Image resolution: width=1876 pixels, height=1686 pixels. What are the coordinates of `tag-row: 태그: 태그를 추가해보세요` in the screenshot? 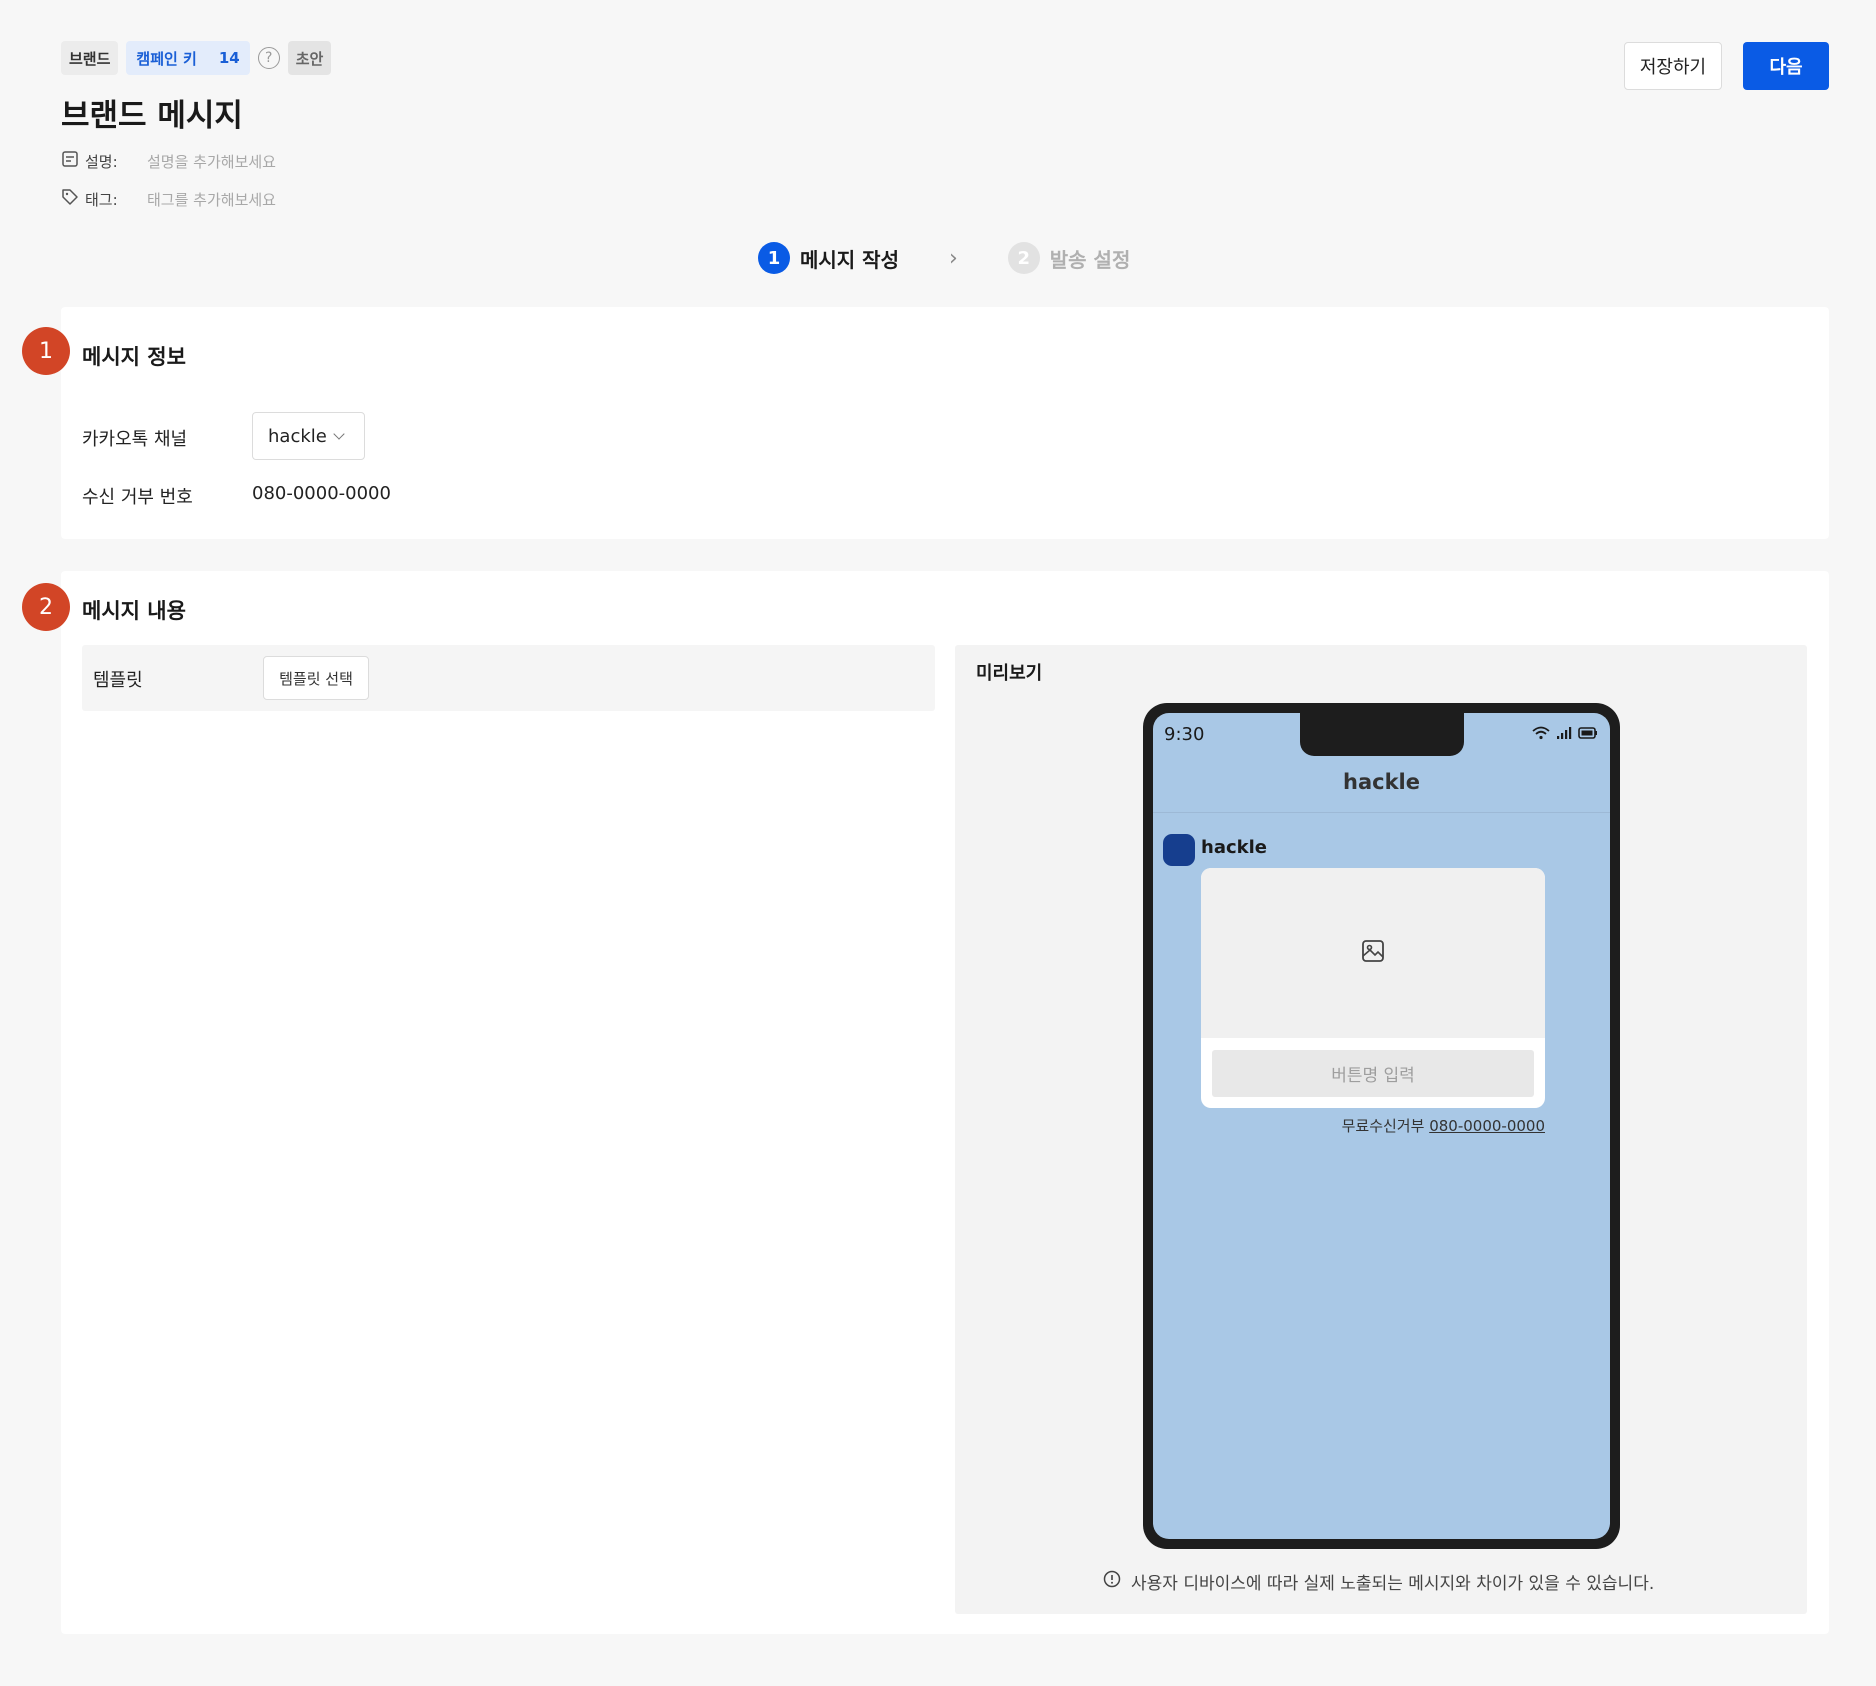 It's located at (168, 199).